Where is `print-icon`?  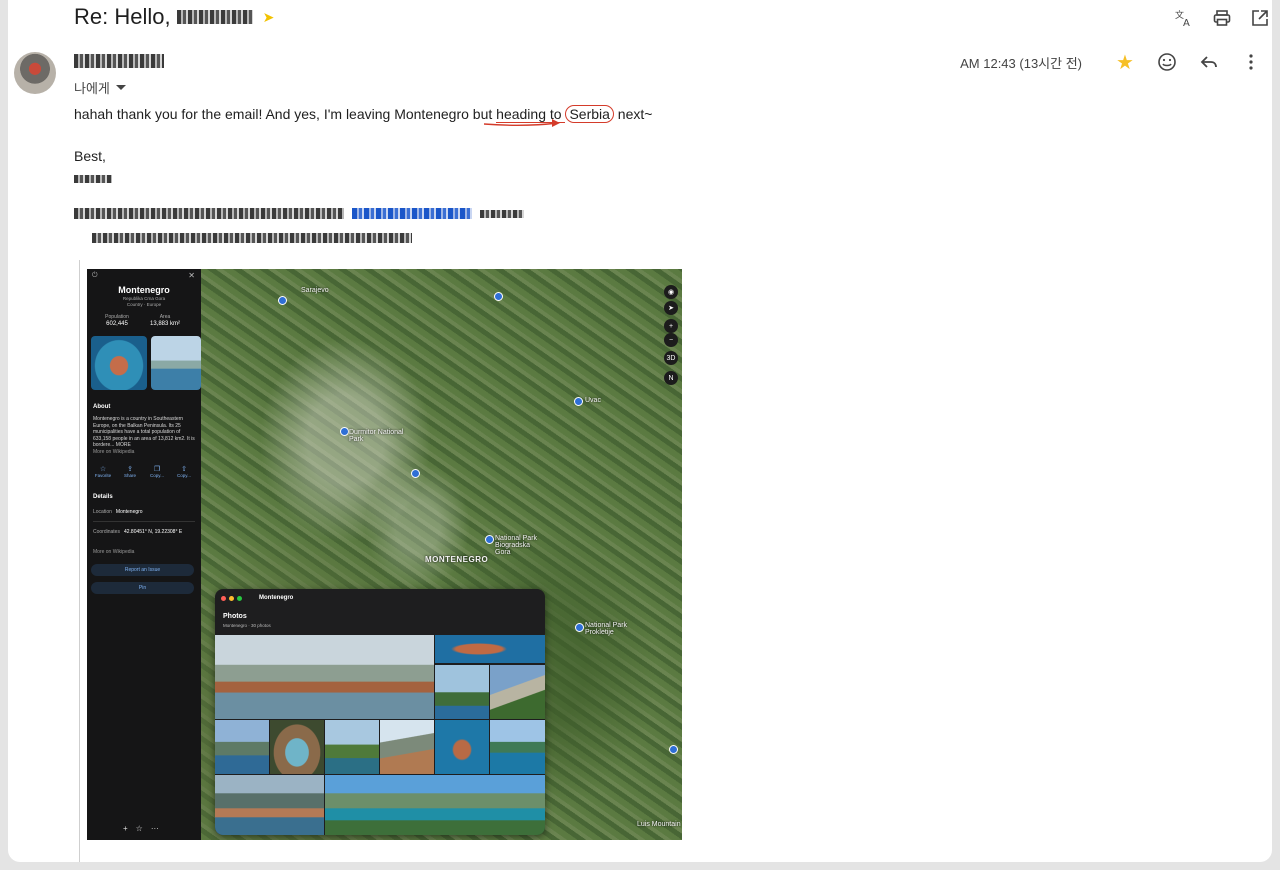 print-icon is located at coordinates (1222, 18).